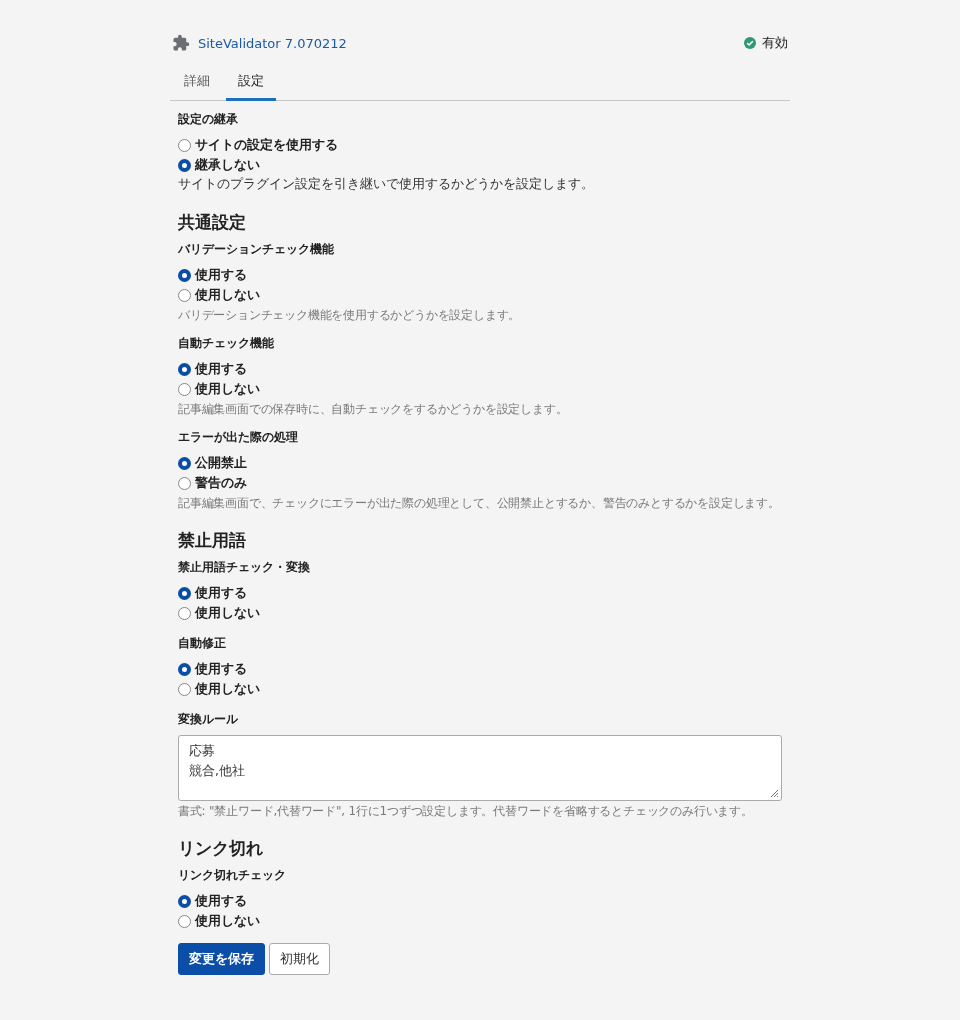 The width and height of the screenshot is (960, 1020). I want to click on field-label: 変換ルール, so click(208, 719).